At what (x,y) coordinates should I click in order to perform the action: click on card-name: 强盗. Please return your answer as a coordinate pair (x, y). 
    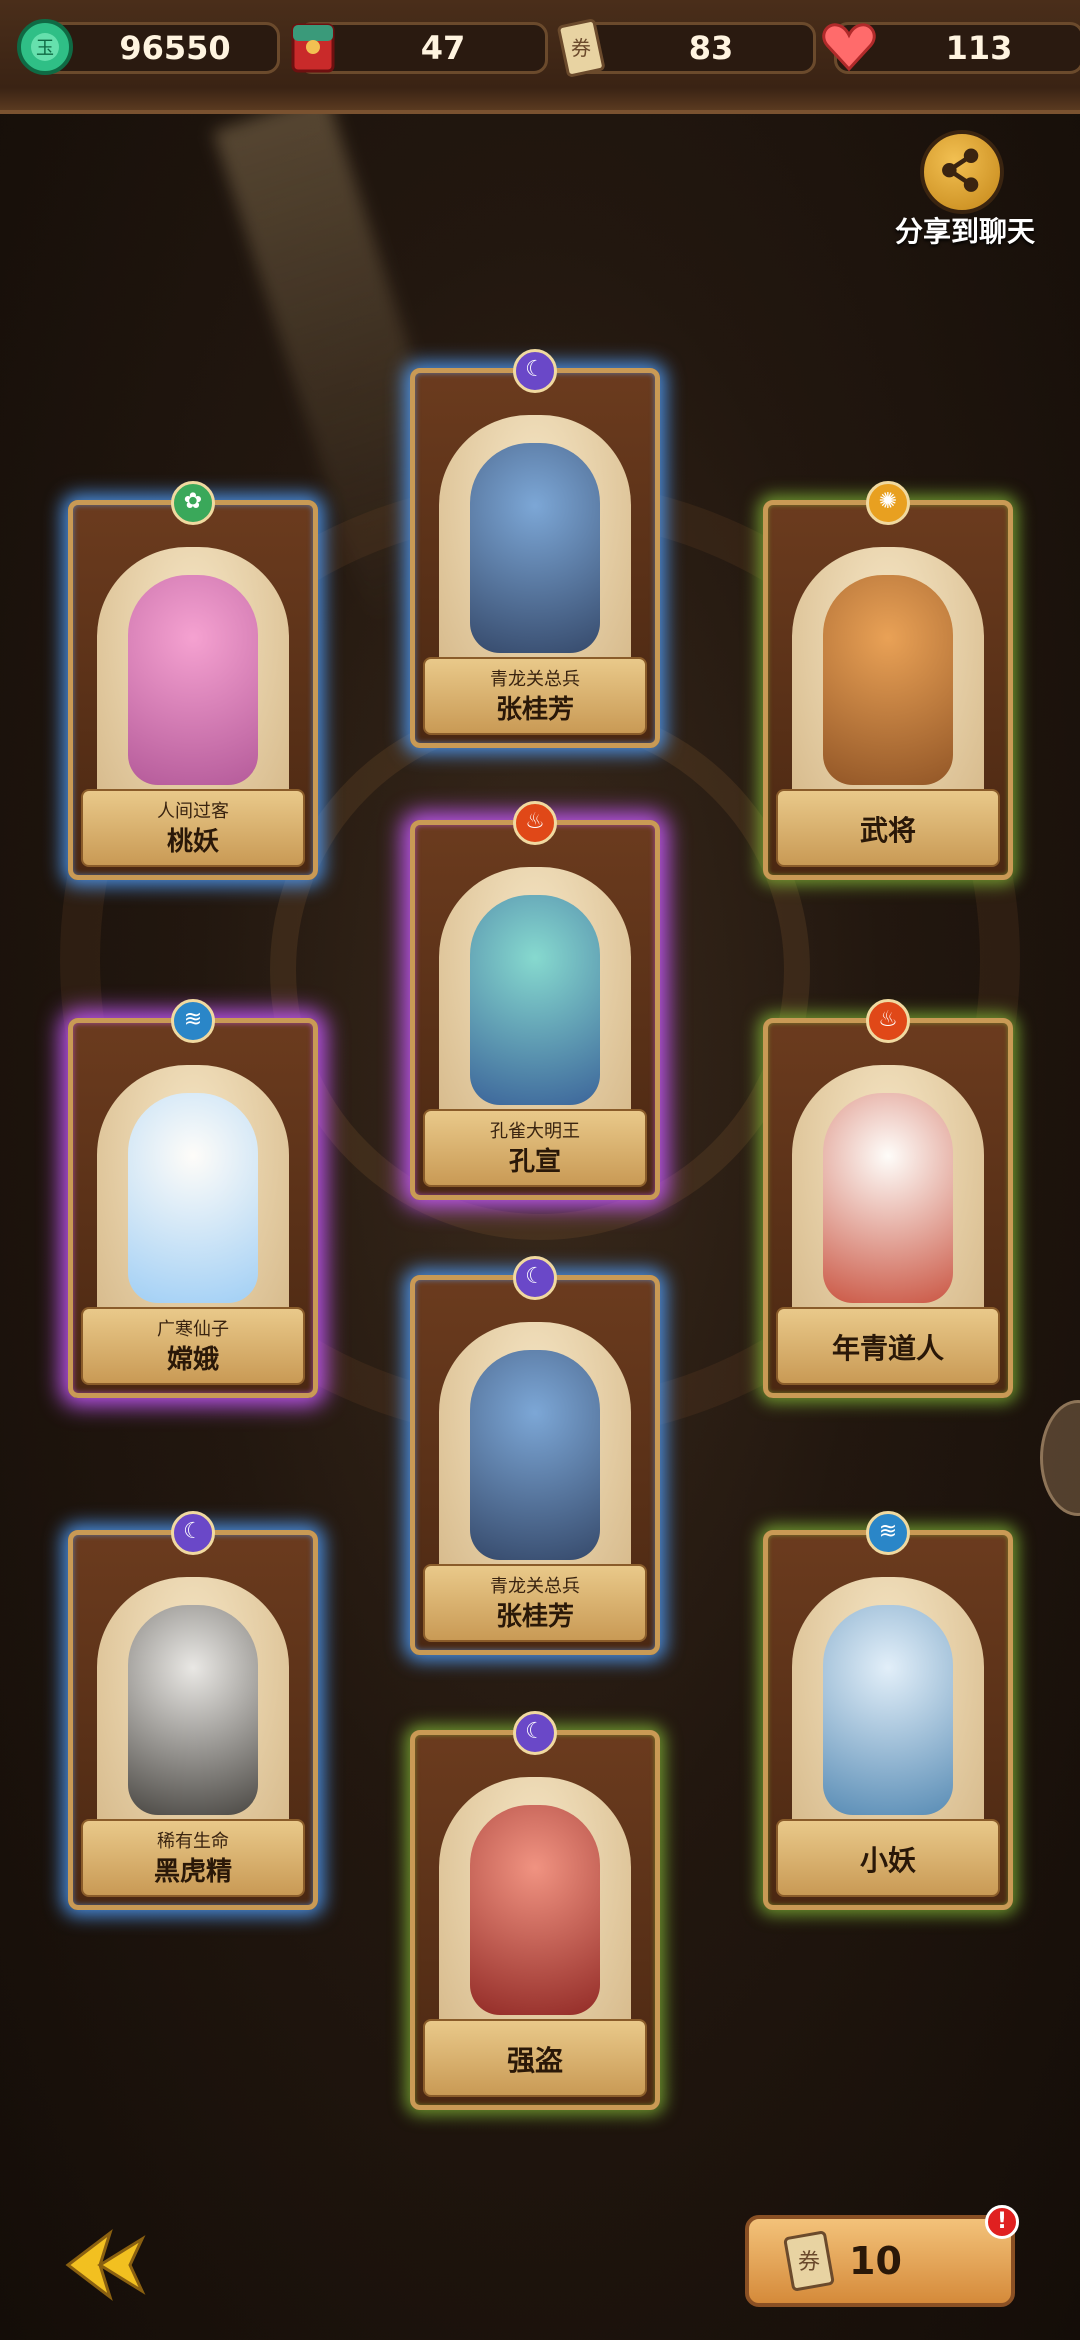
    Looking at the image, I should click on (534, 2060).